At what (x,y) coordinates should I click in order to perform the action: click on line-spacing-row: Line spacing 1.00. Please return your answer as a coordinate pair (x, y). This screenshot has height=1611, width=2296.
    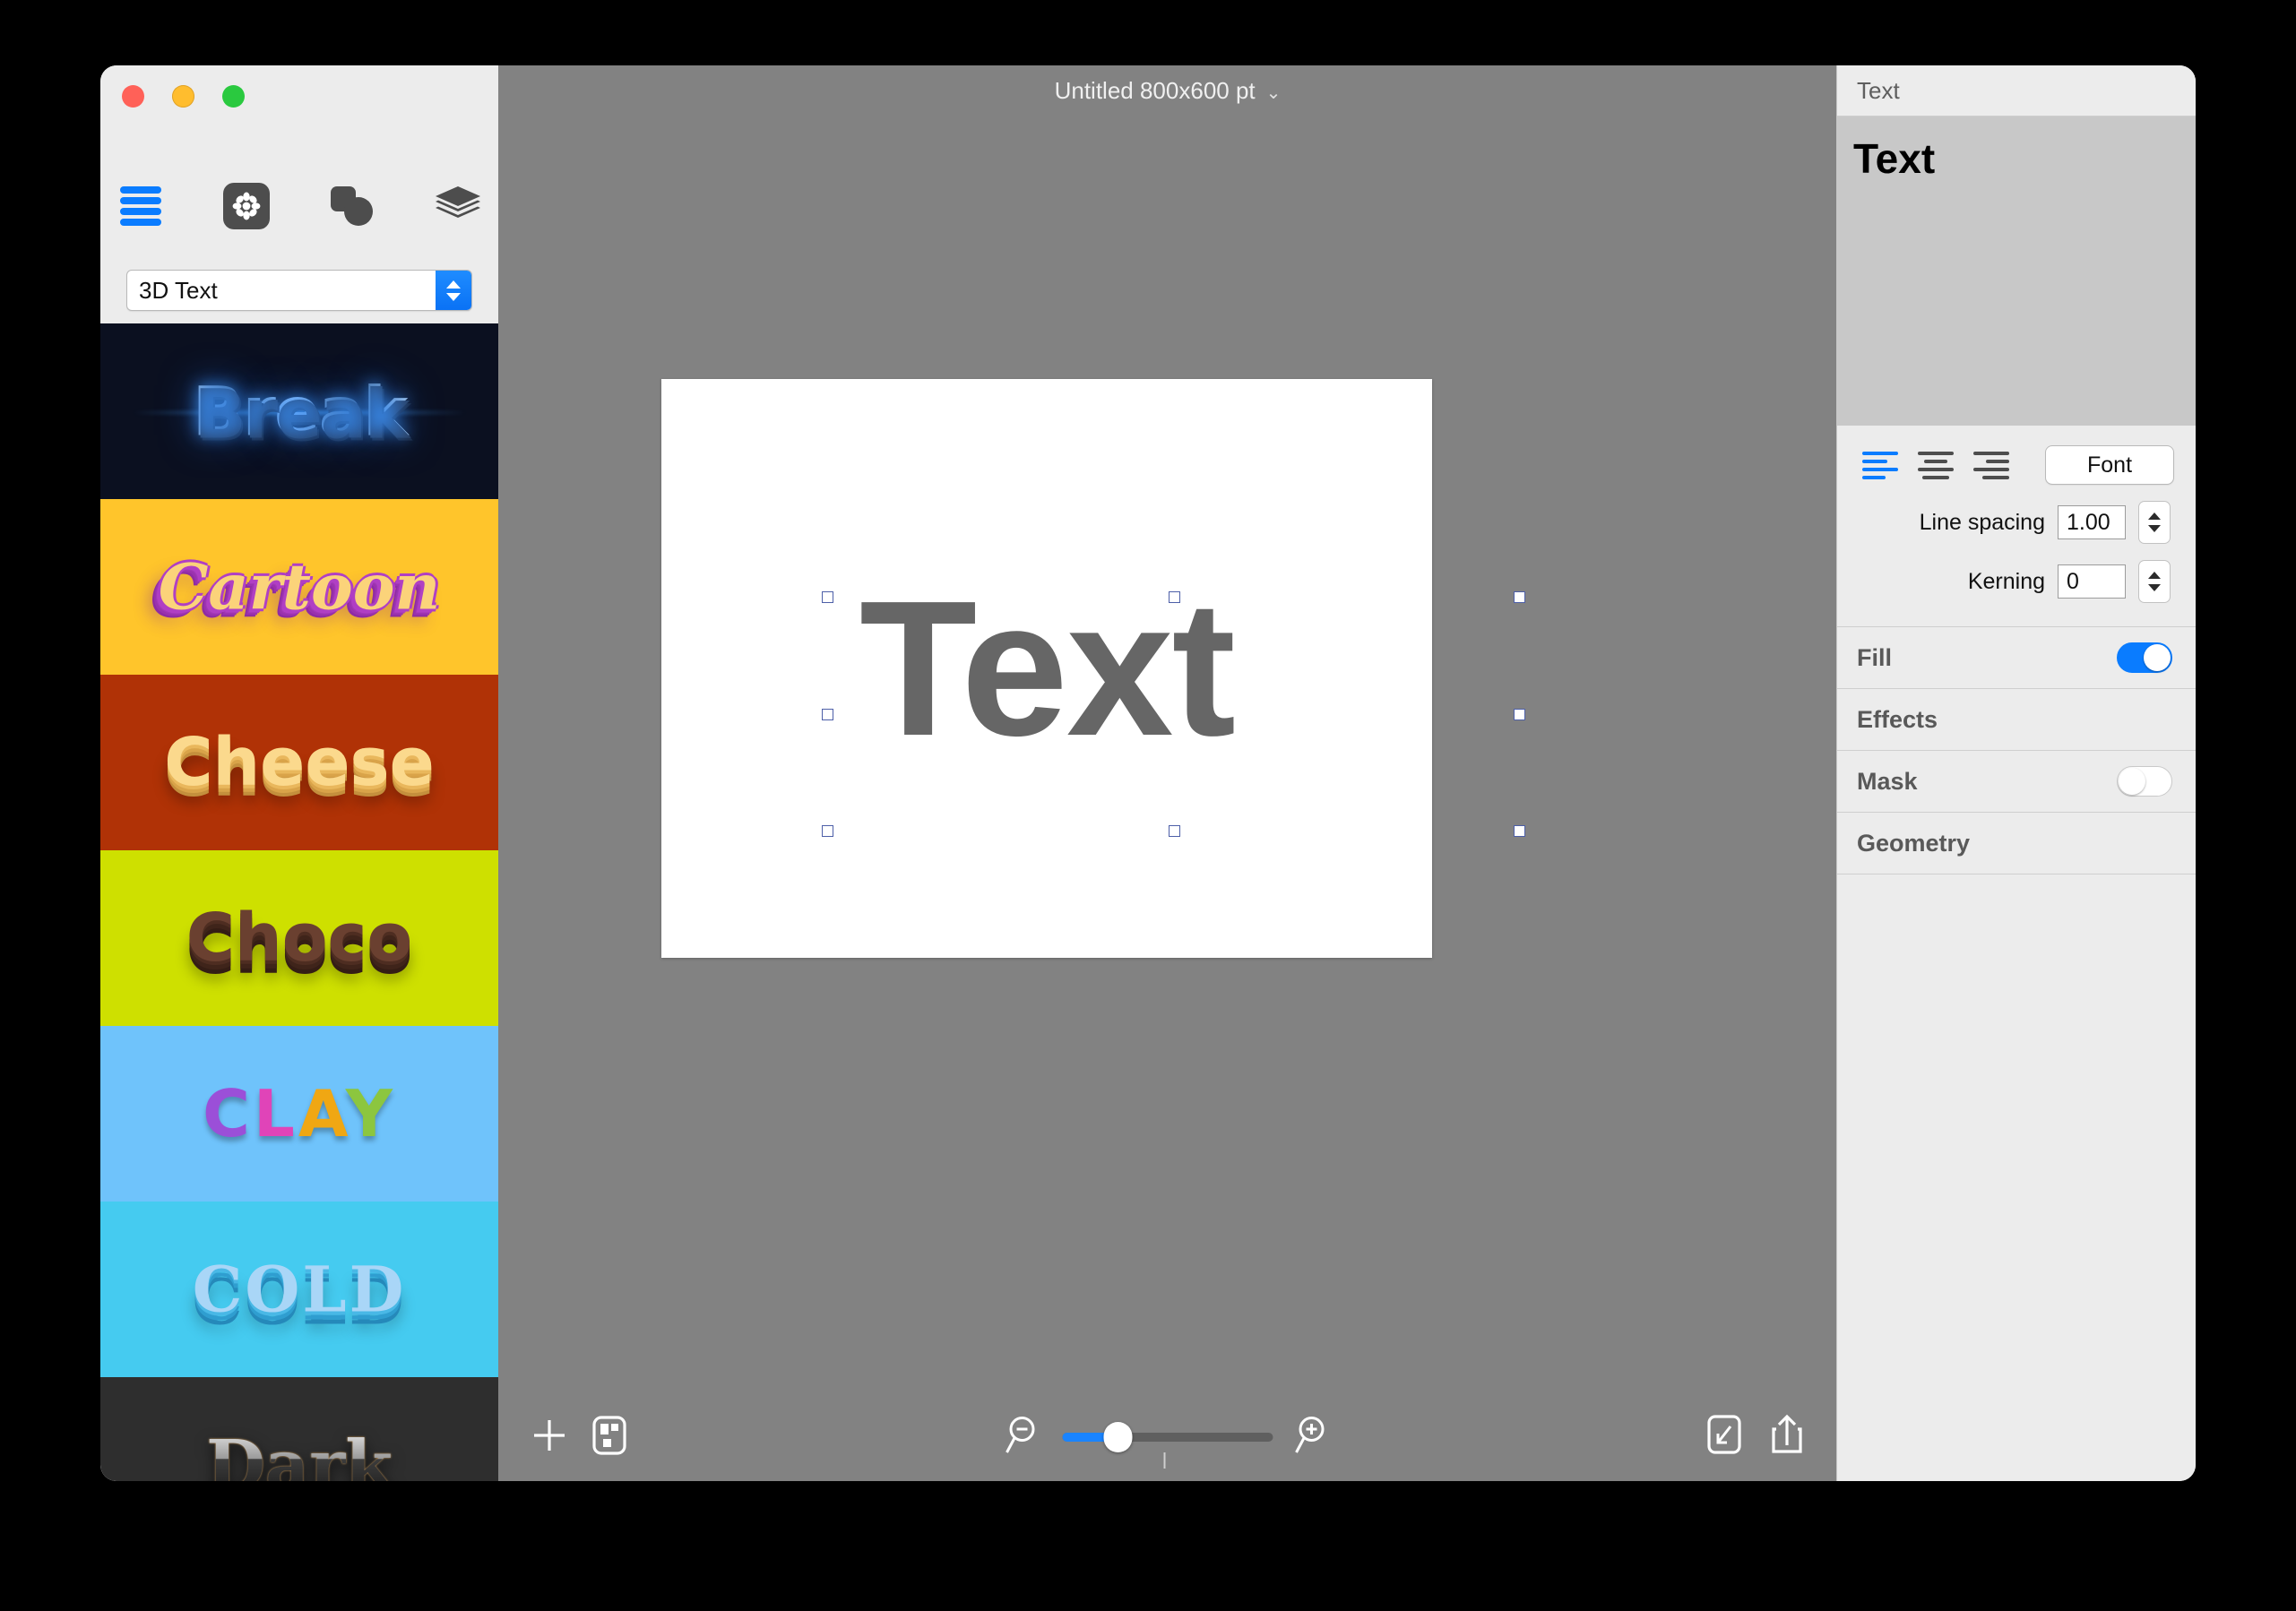
    Looking at the image, I should click on (2017, 523).